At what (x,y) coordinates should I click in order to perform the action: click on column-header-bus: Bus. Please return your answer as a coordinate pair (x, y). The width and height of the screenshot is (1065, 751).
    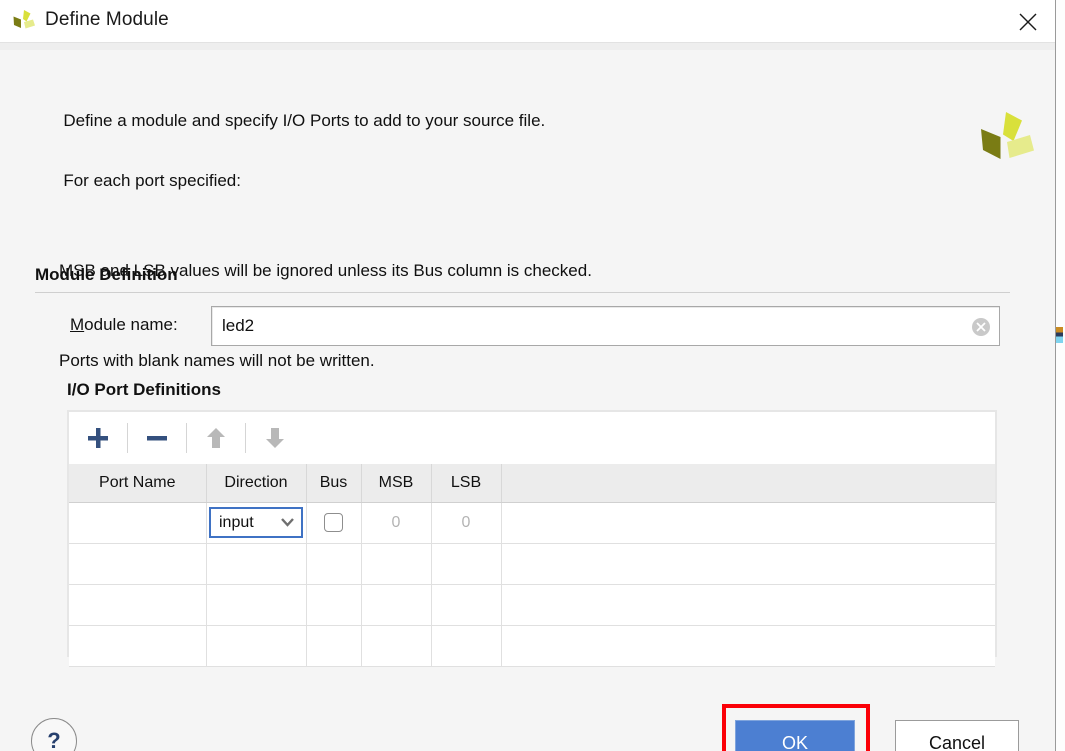
    Looking at the image, I should click on (334, 483).